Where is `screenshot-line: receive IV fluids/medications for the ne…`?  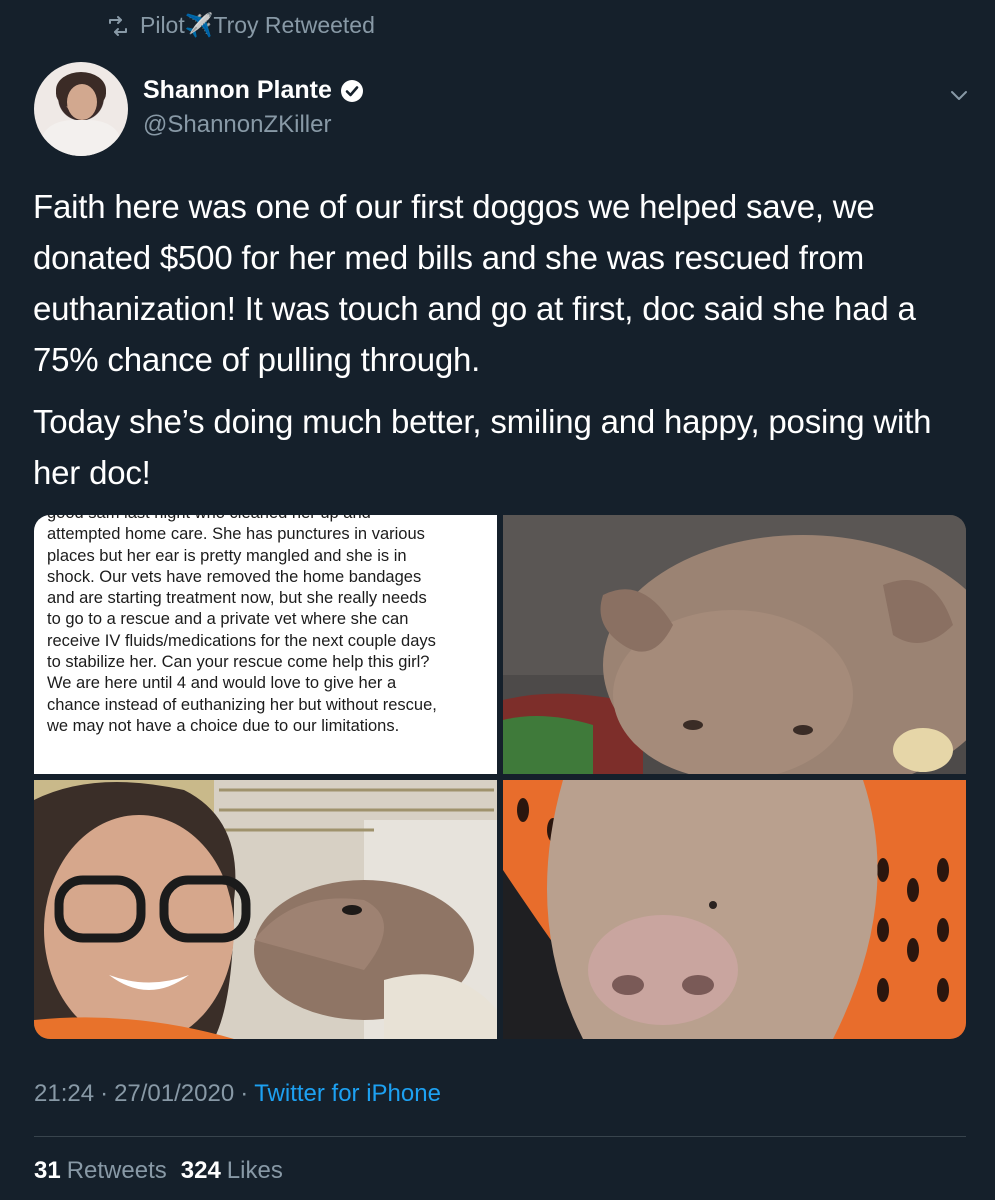 screenshot-line: receive IV fluids/medications for the ne… is located at coordinates (241, 640).